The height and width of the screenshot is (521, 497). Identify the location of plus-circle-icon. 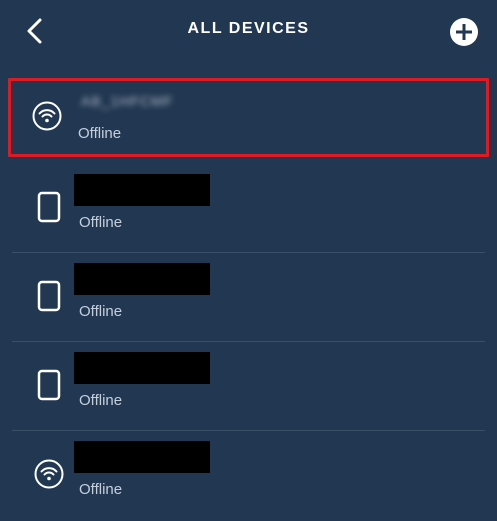
(464, 32).